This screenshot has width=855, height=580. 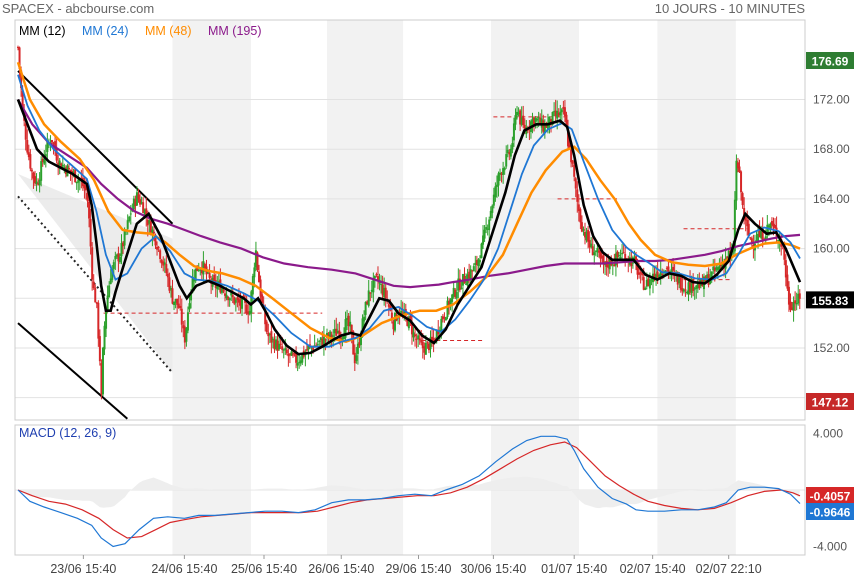 I want to click on macd-tick-label: -4.000, so click(x=830, y=547).